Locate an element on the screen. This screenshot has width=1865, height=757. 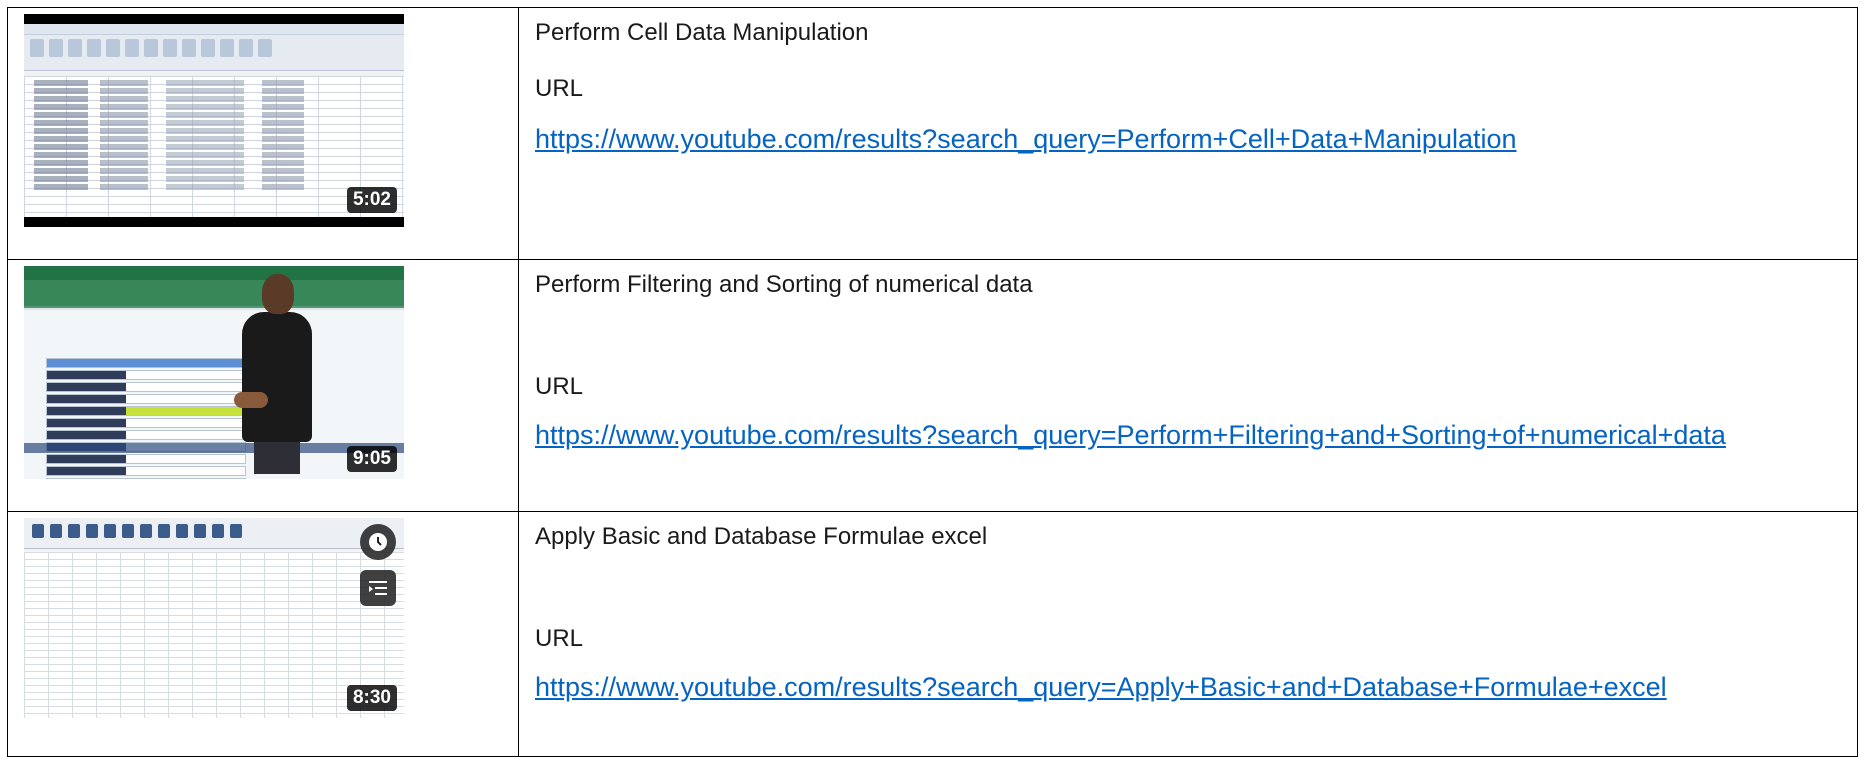
duration-badge: 5:02 is located at coordinates (371, 200).